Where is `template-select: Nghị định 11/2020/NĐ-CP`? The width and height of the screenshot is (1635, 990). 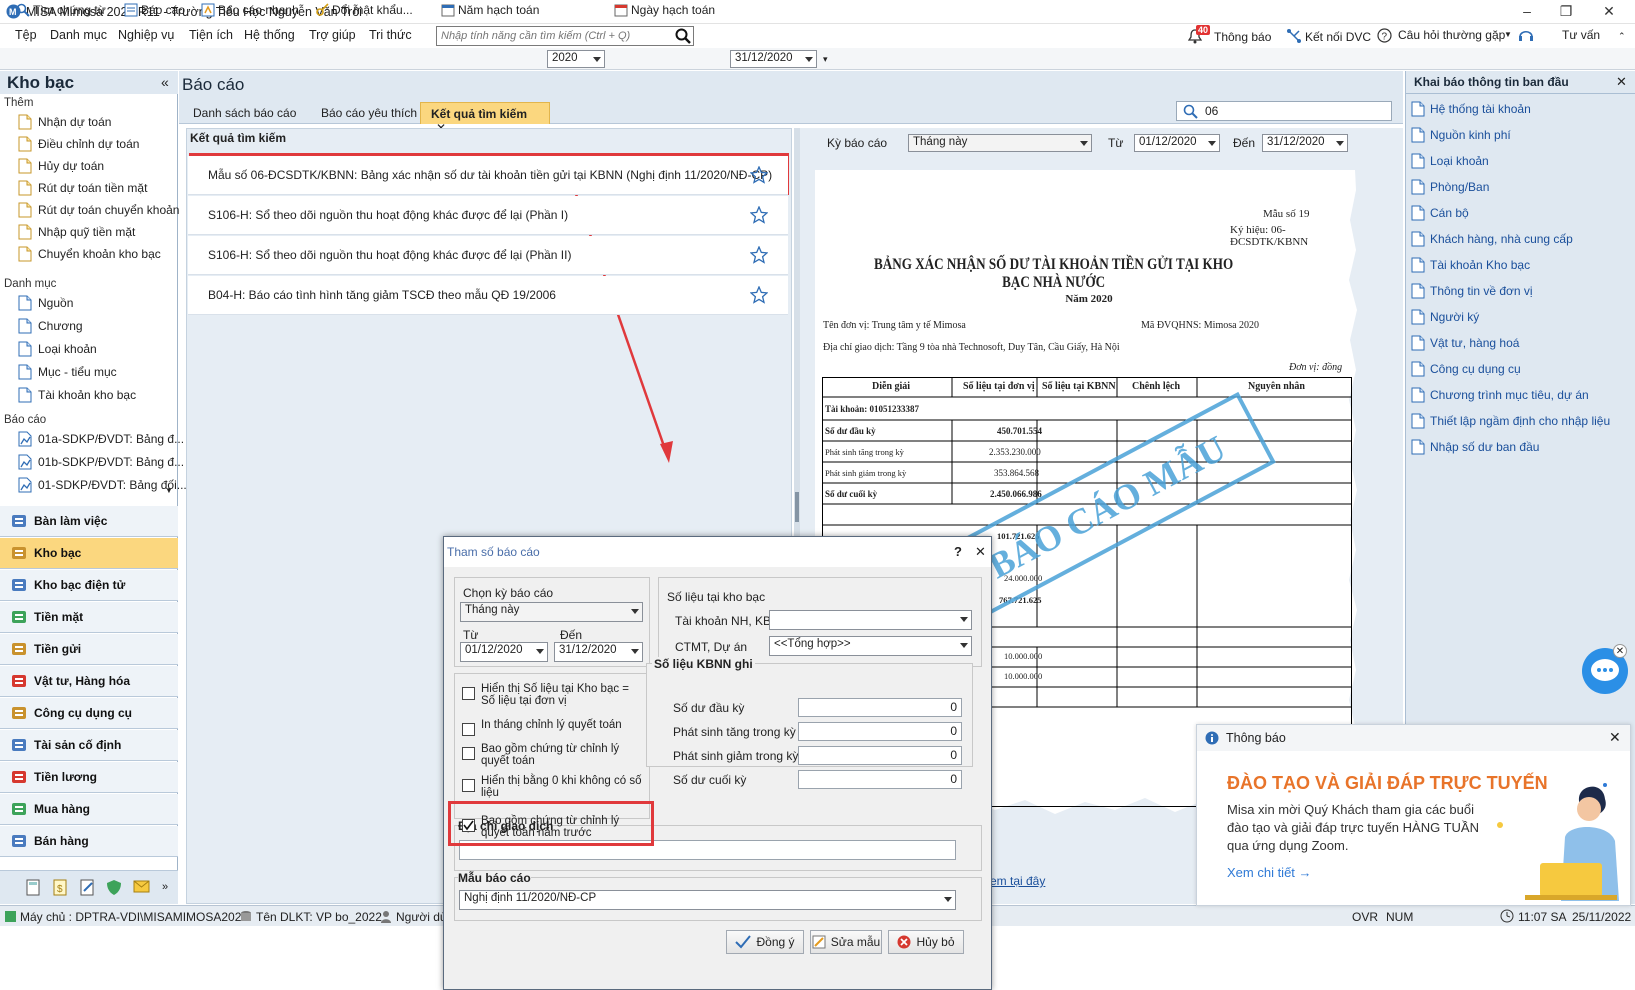 template-select: Nghị định 11/2020/NĐ-CP is located at coordinates (707, 900).